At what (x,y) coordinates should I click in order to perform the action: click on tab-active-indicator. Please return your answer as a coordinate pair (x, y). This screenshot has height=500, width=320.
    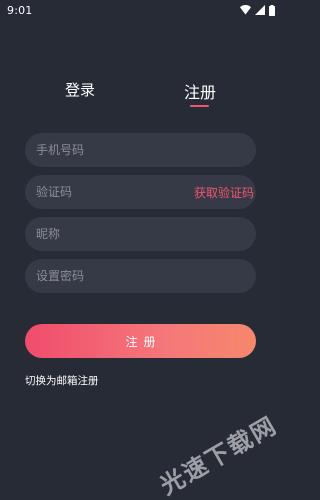
    Looking at the image, I should click on (199, 106).